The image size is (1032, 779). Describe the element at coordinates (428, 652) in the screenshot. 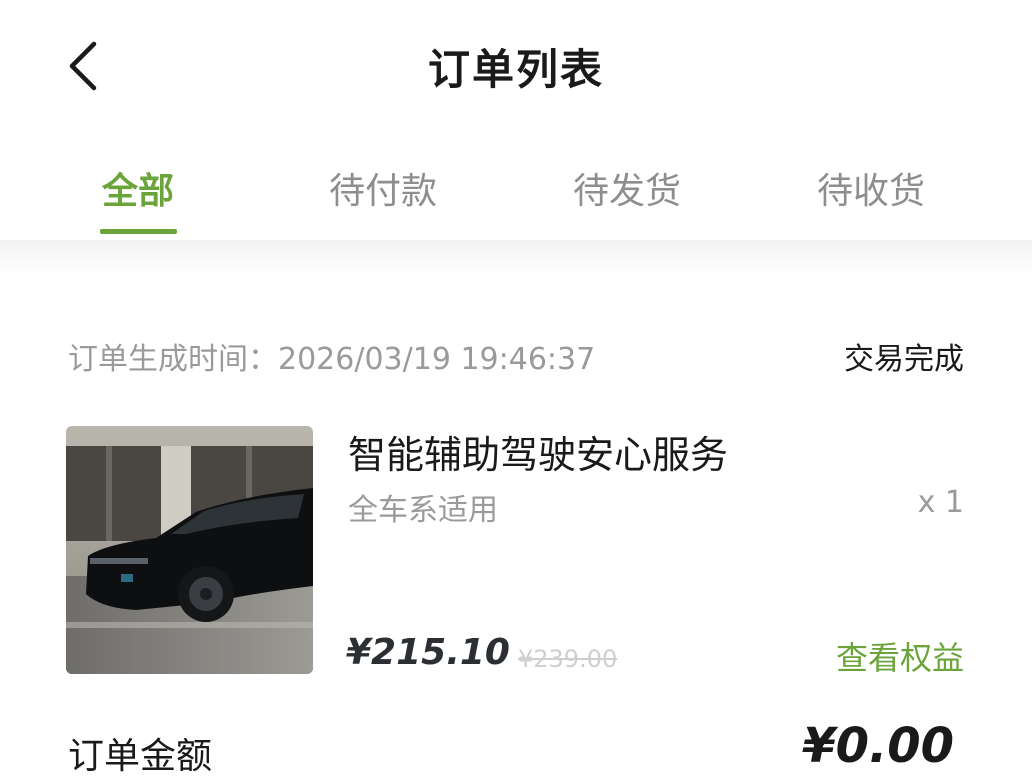

I see `product-price: ¥215.10` at that location.